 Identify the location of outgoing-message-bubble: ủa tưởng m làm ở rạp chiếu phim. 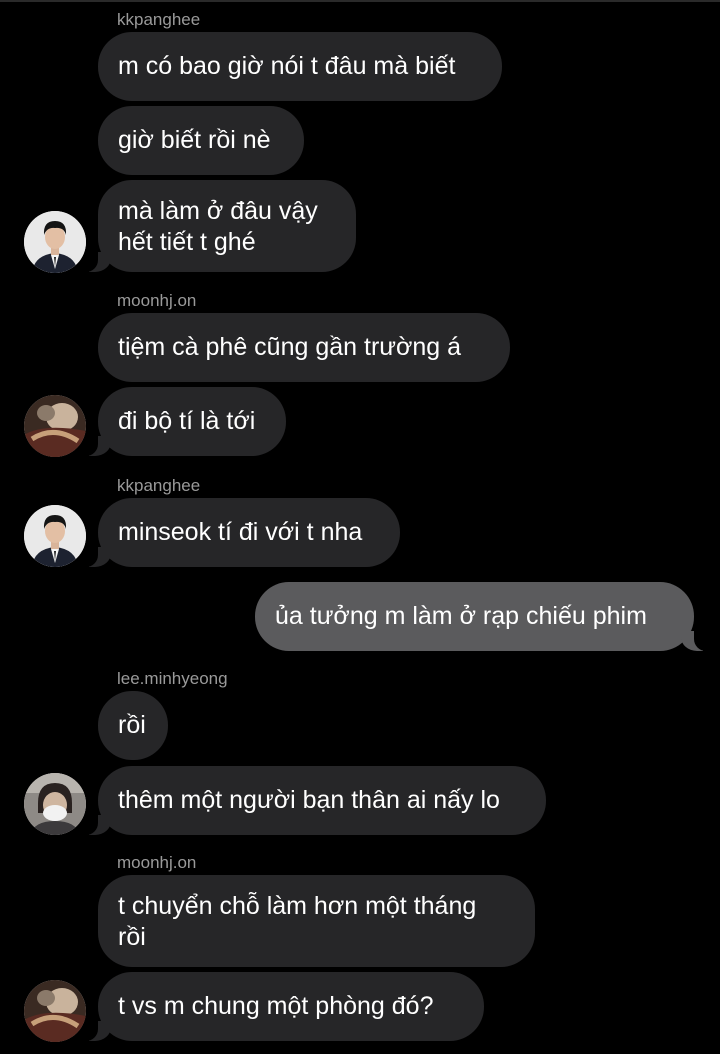
(481, 616).